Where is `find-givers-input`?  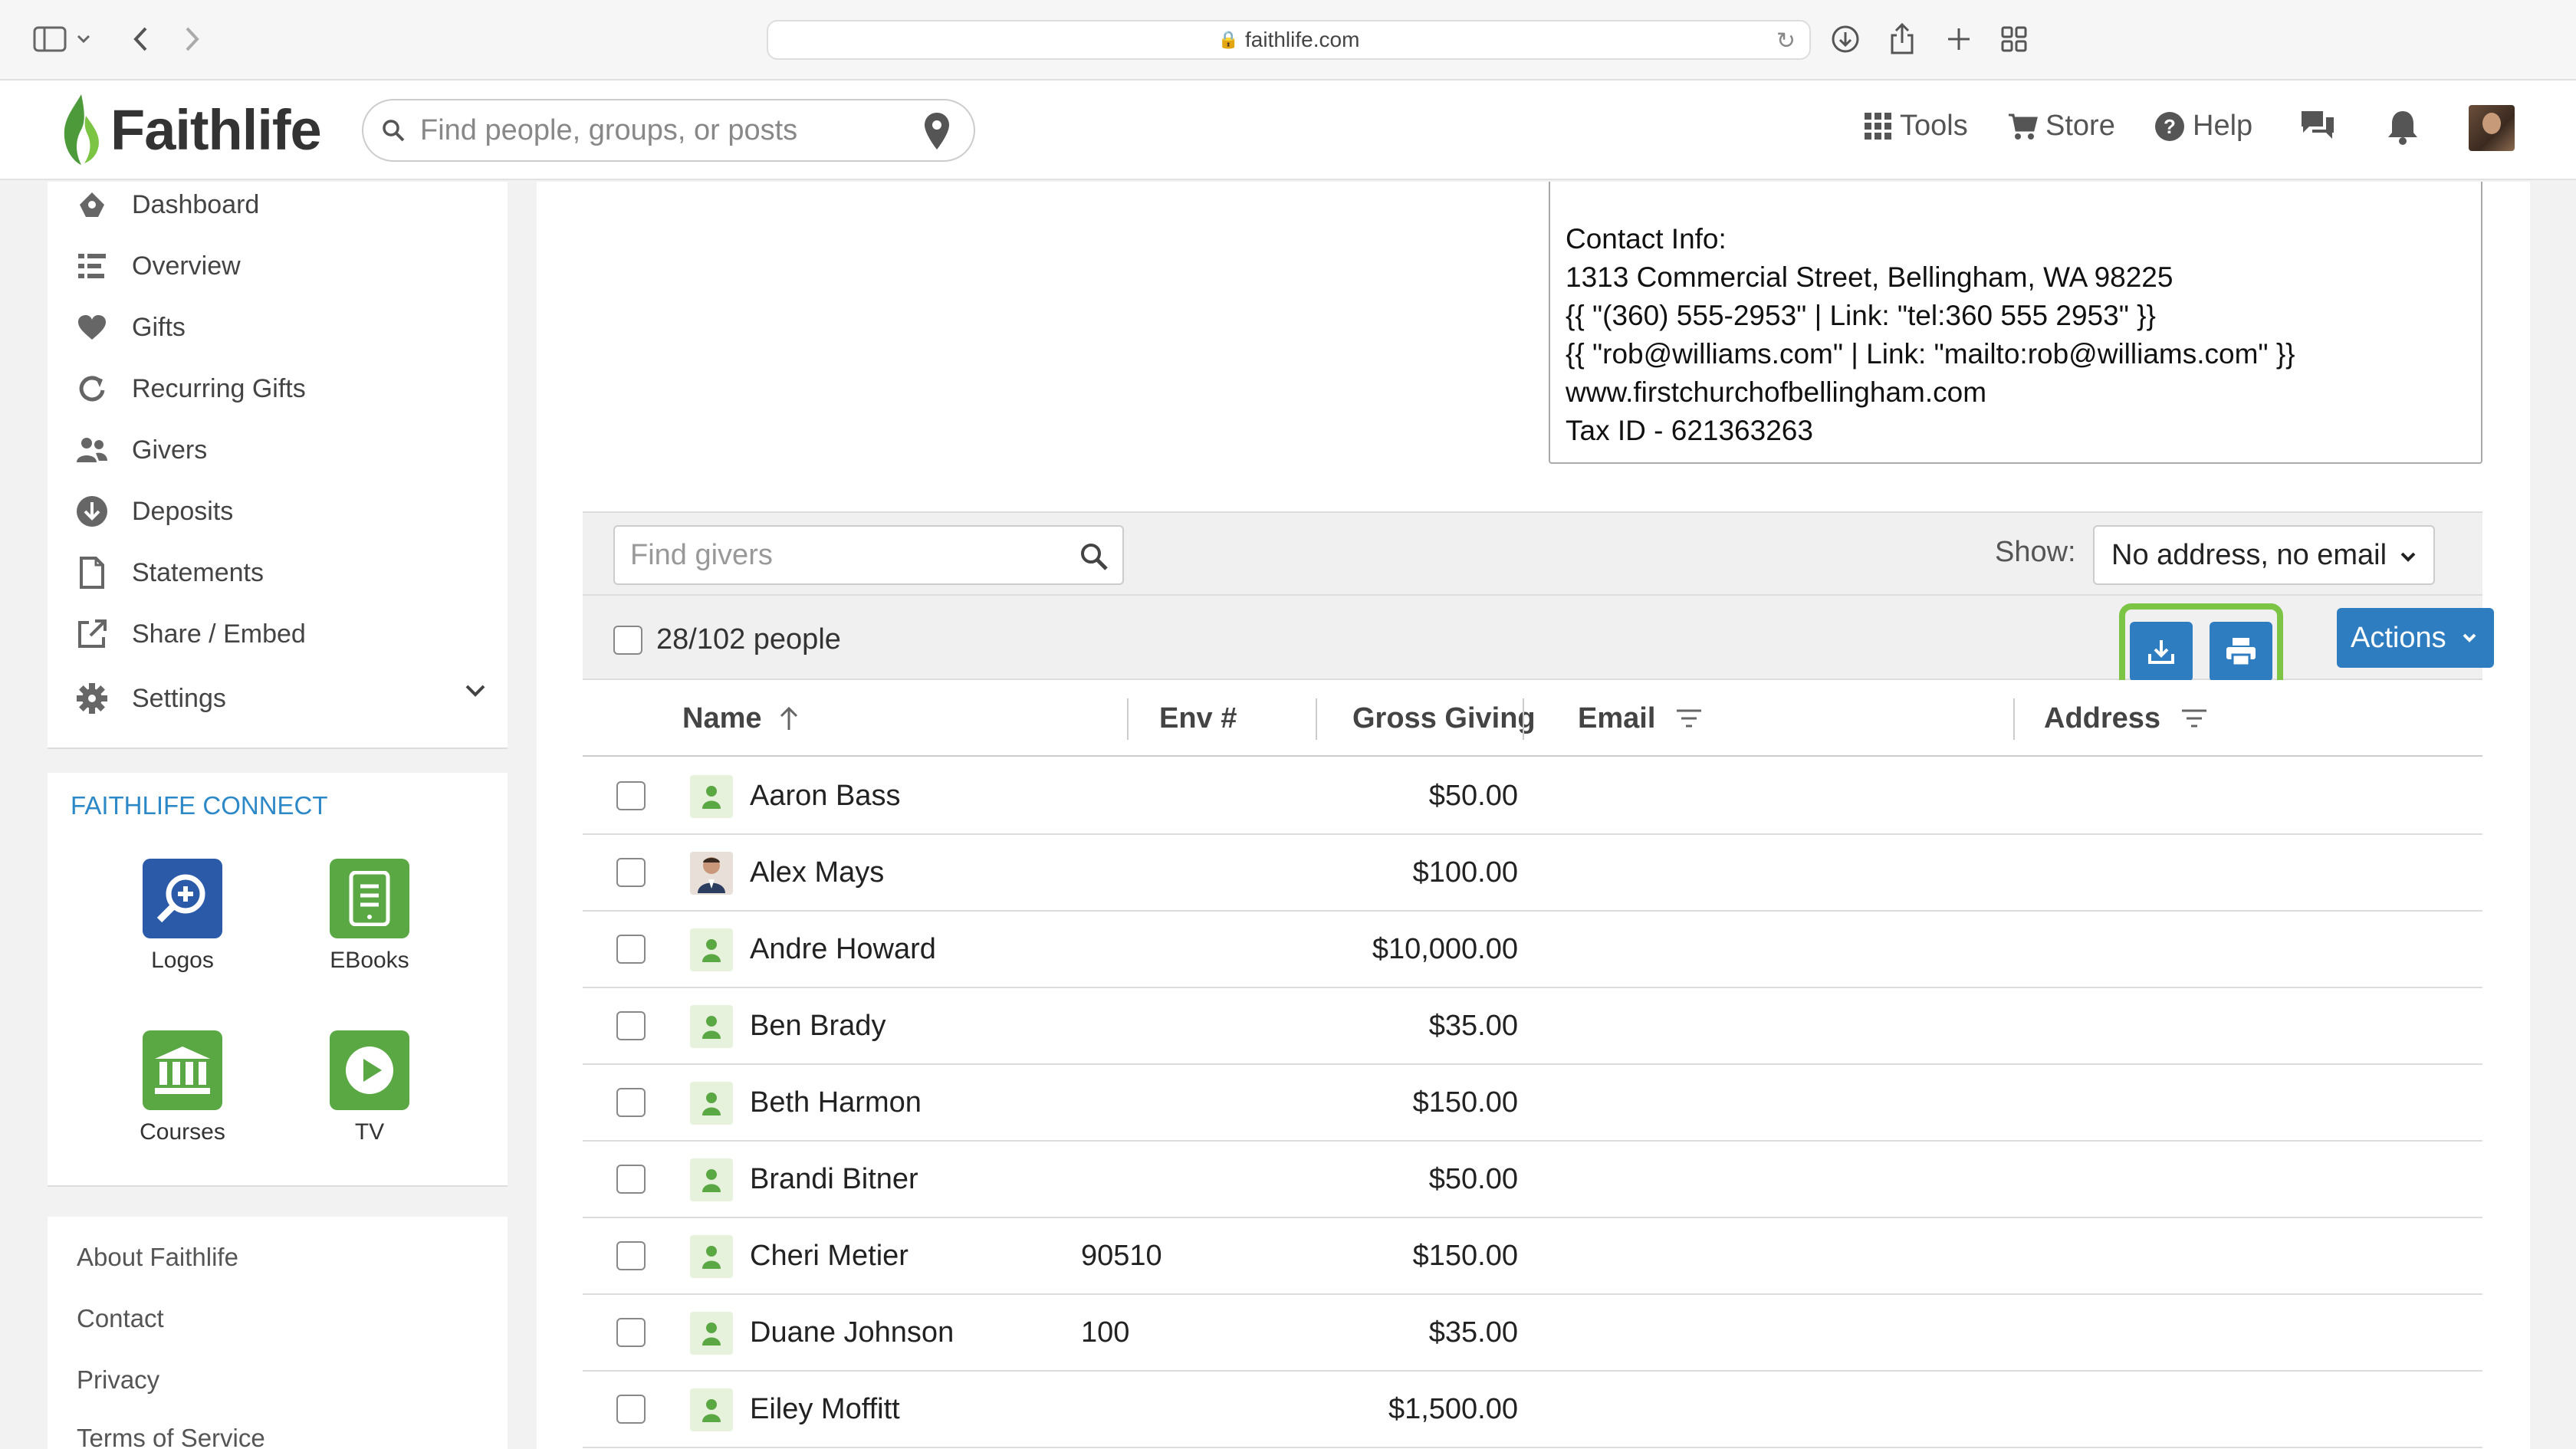
find-givers-input is located at coordinates (837, 555).